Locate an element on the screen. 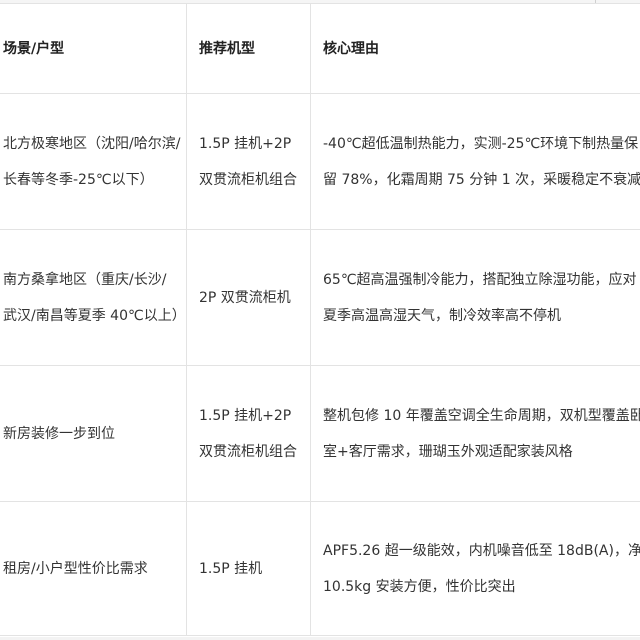 The width and height of the screenshot is (640, 640). cell-line: 65℃超高温强制冷能力，搭配独立除湿功能，应对 is located at coordinates (480, 279).